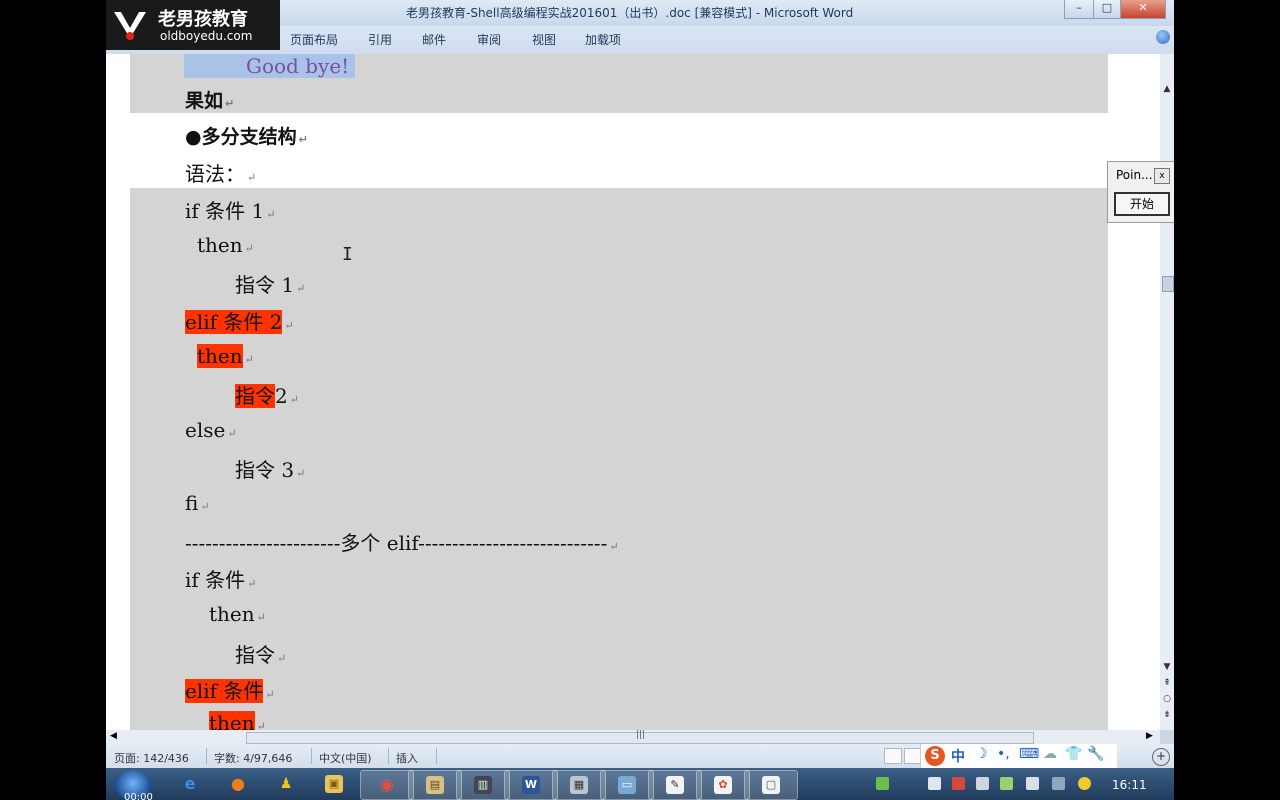  What do you see at coordinates (197, 503) in the screenshot?
I see `doc-line: fi ↵` at bounding box center [197, 503].